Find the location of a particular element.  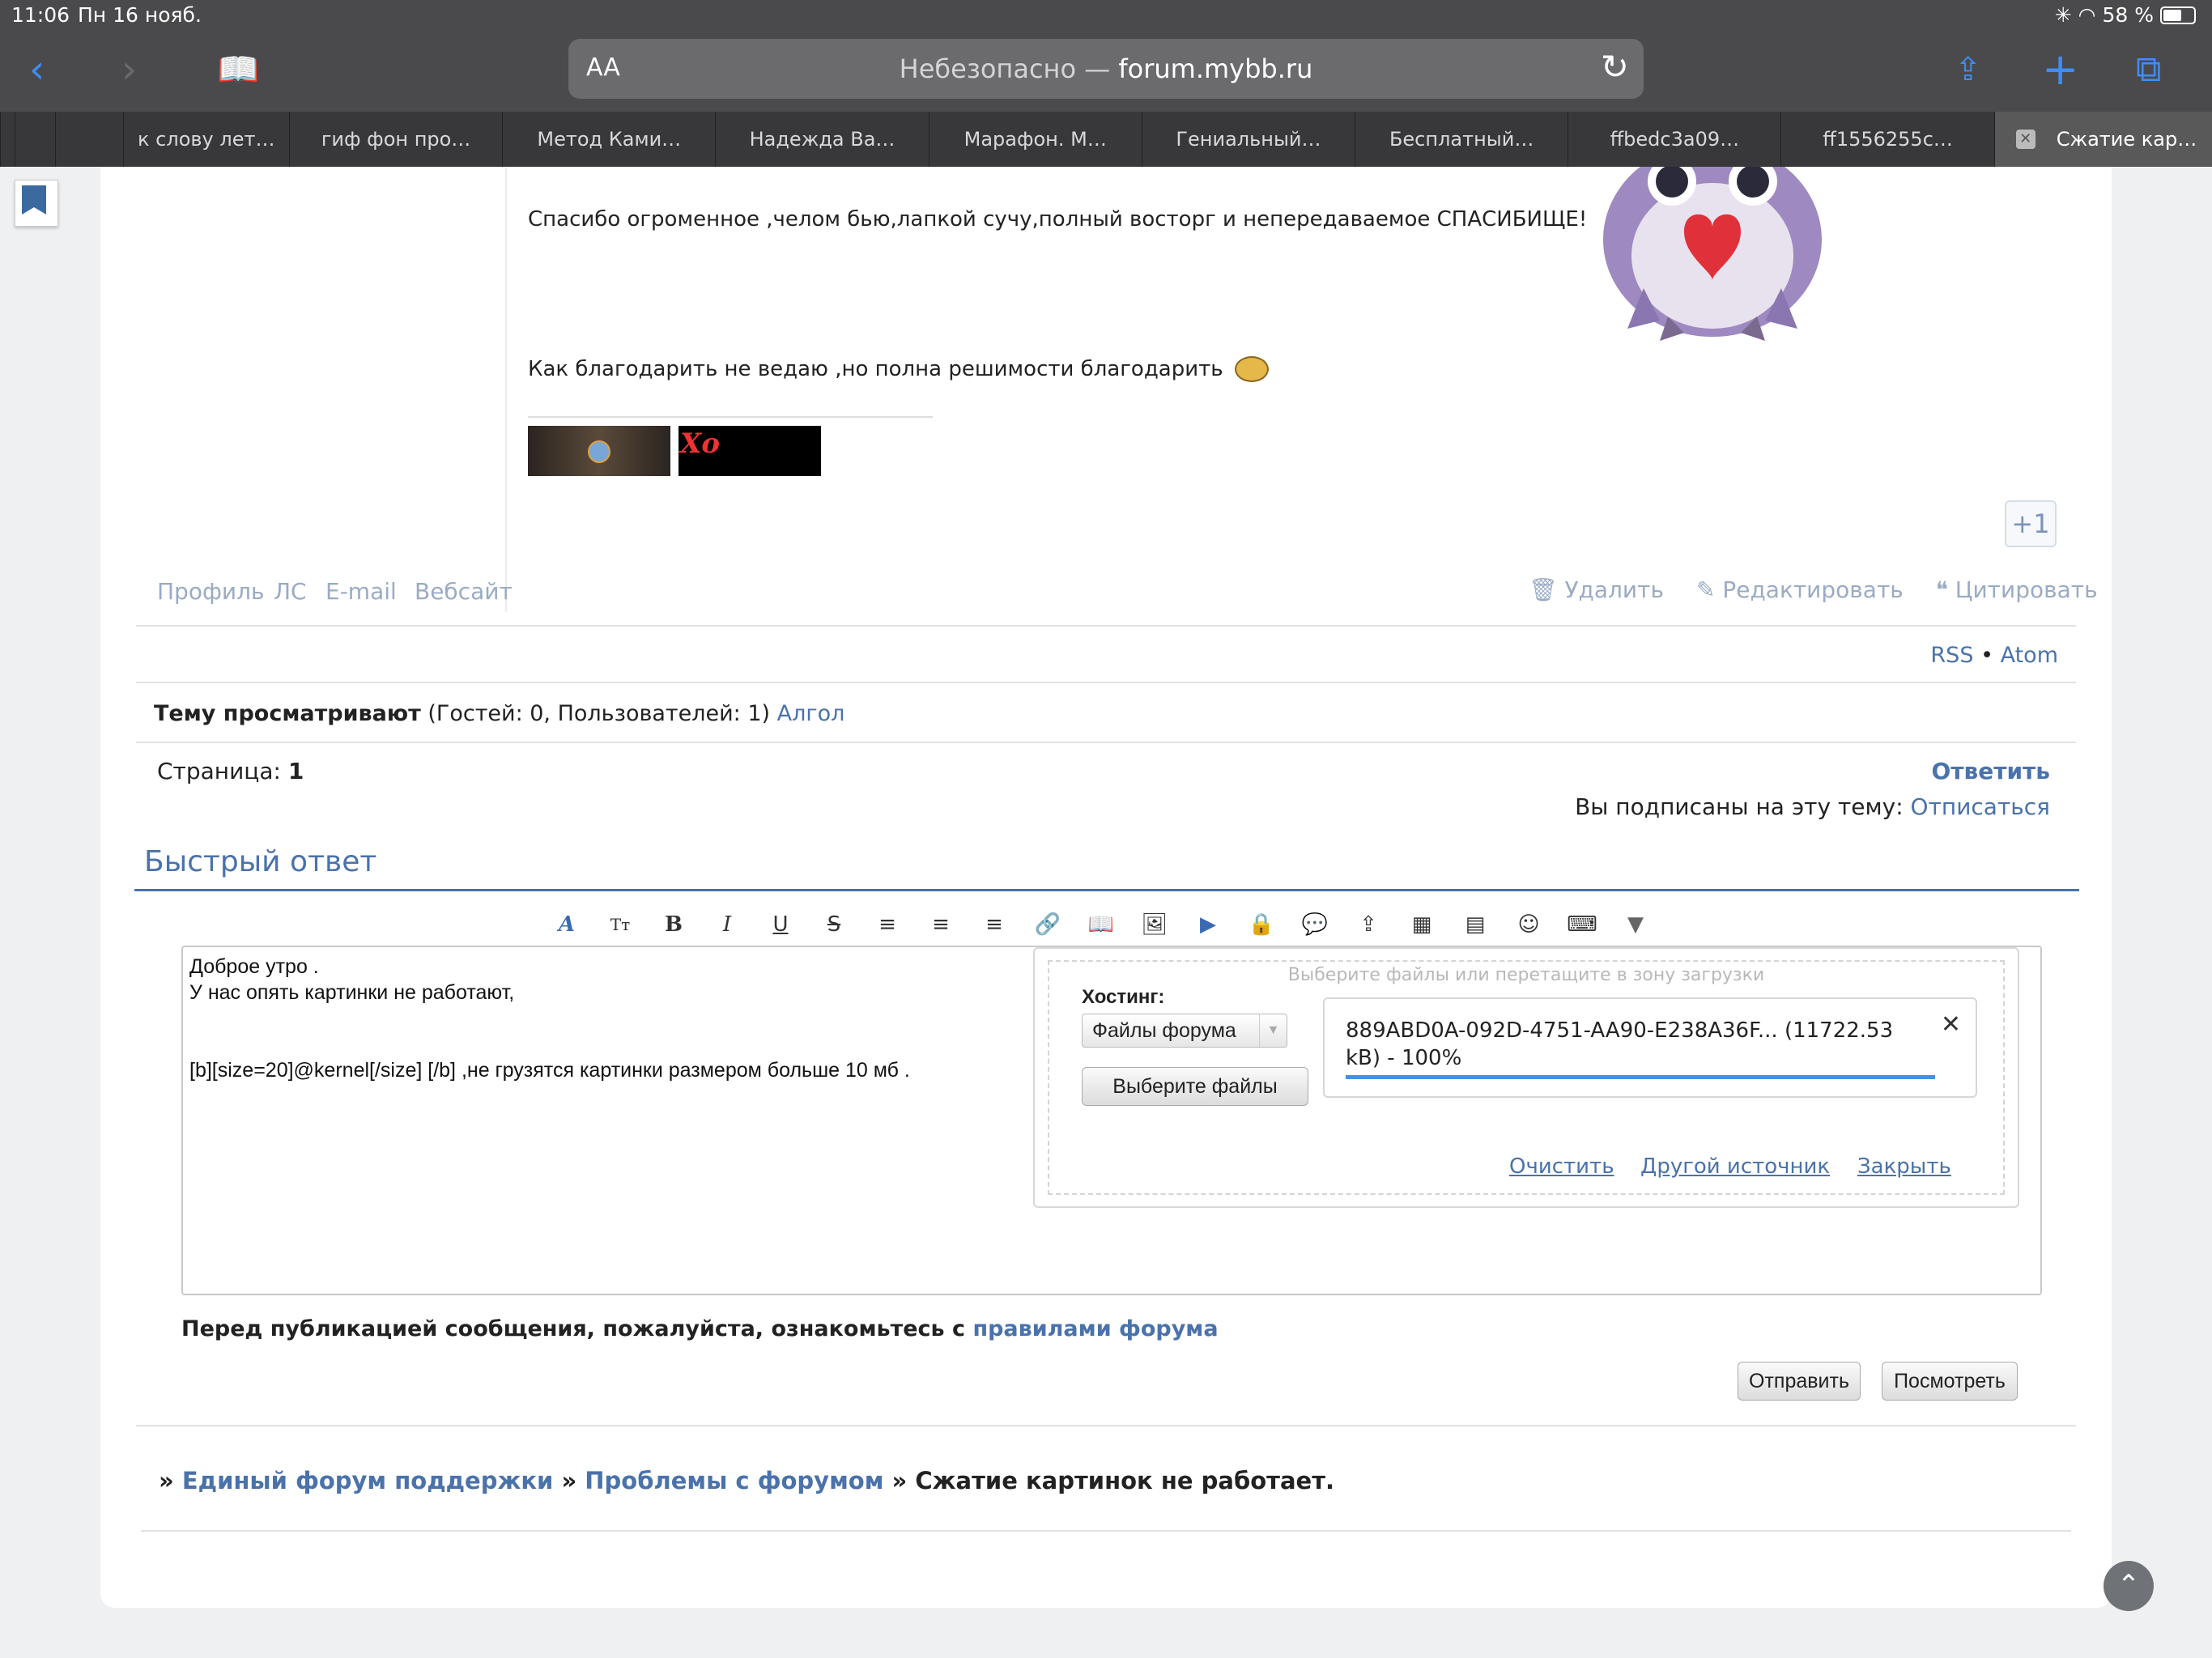

preview-button: Посмотреть is located at coordinates (1950, 1381).